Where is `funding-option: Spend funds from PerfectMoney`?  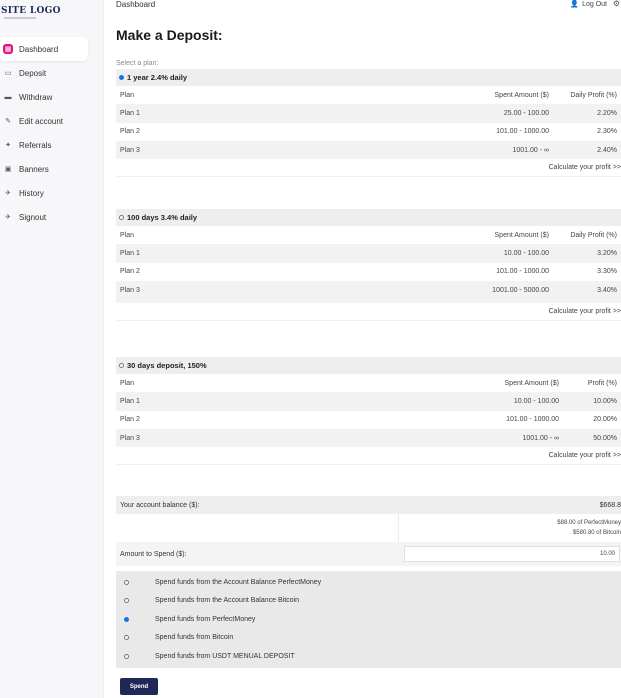 funding-option: Spend funds from PerfectMoney is located at coordinates (368, 619).